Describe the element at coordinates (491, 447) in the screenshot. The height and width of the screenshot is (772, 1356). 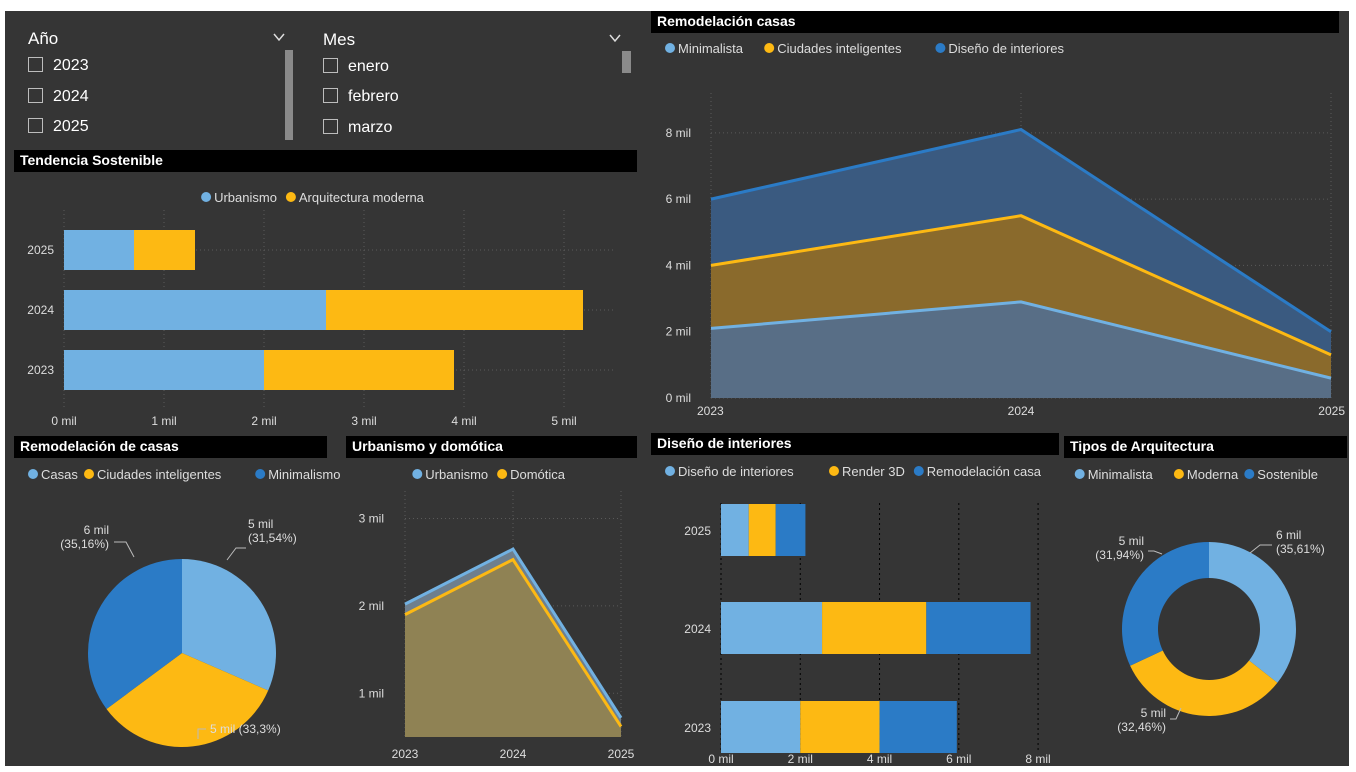
I see `visual-title: Urbanismo y domótica` at that location.